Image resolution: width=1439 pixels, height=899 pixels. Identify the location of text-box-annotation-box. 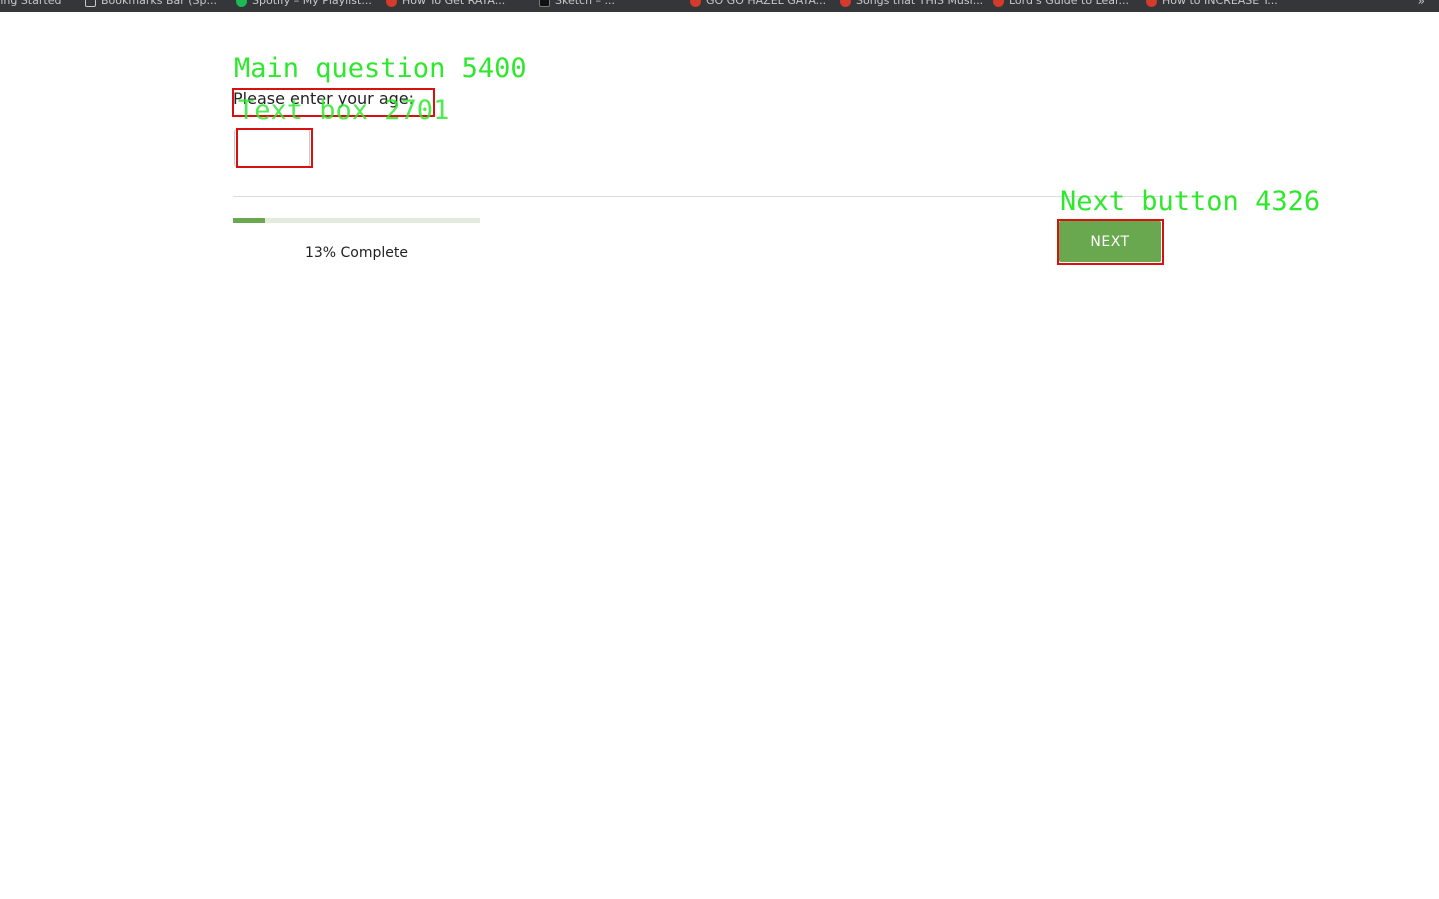
(274, 148).